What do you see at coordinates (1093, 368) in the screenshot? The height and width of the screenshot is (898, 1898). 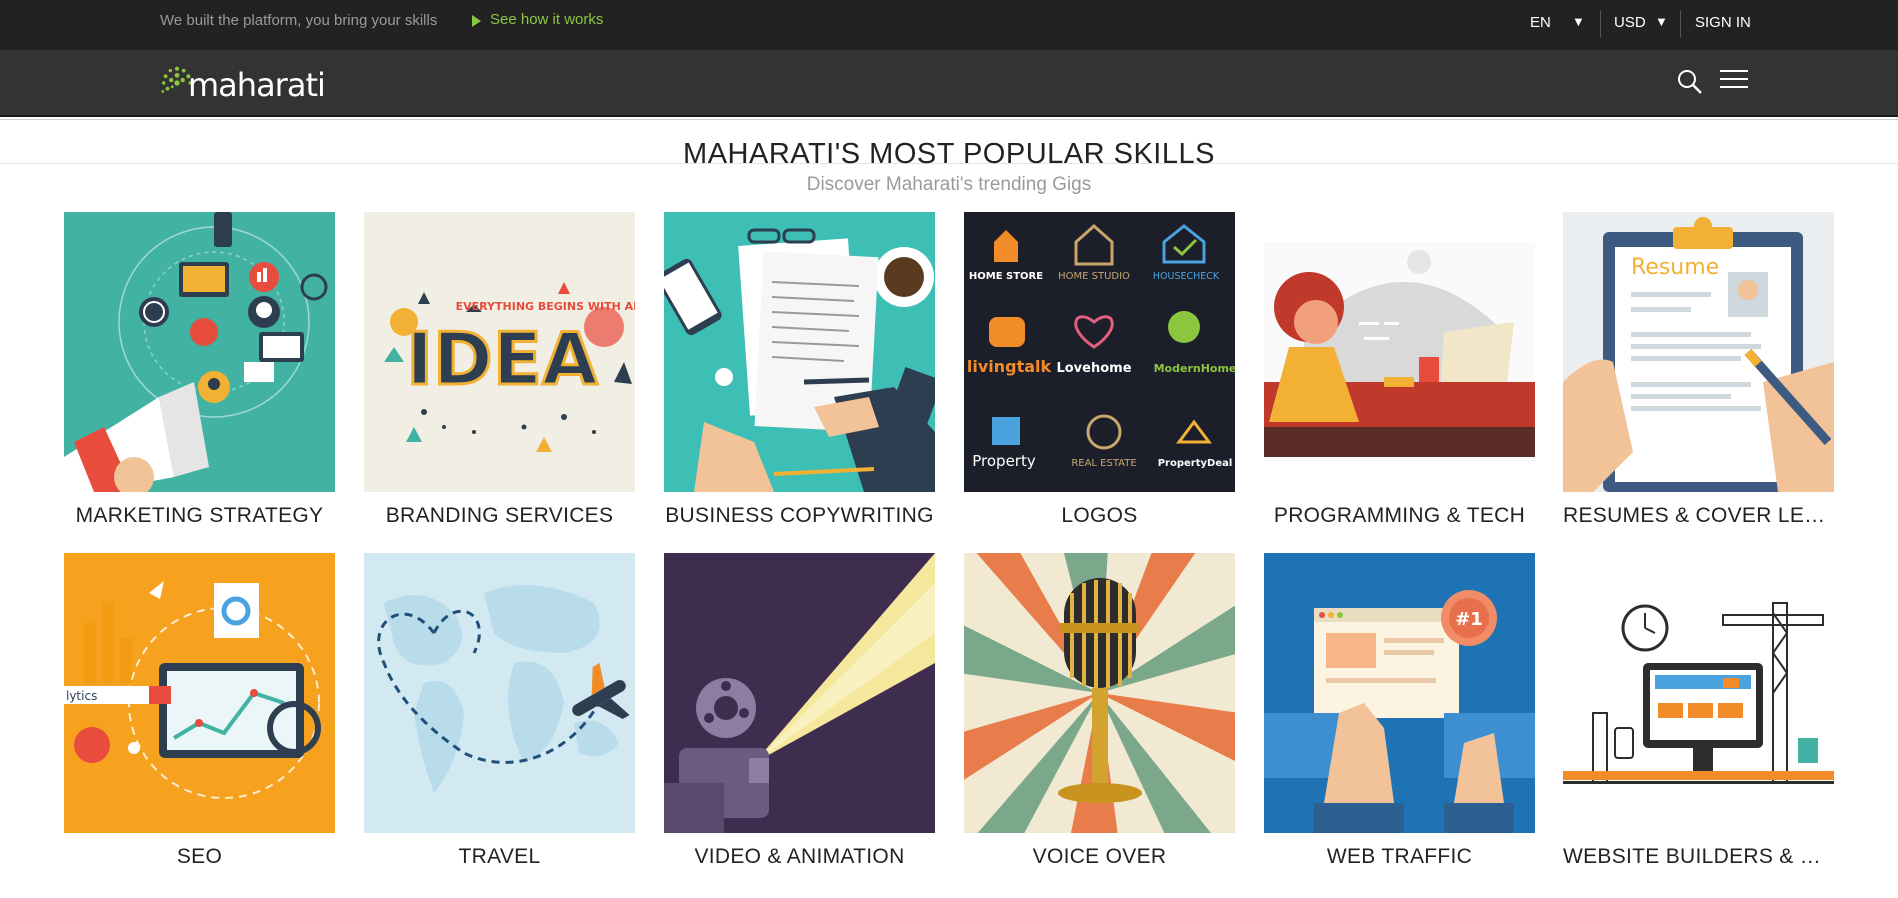 I see `logo-sample-text: Lovehome` at bounding box center [1093, 368].